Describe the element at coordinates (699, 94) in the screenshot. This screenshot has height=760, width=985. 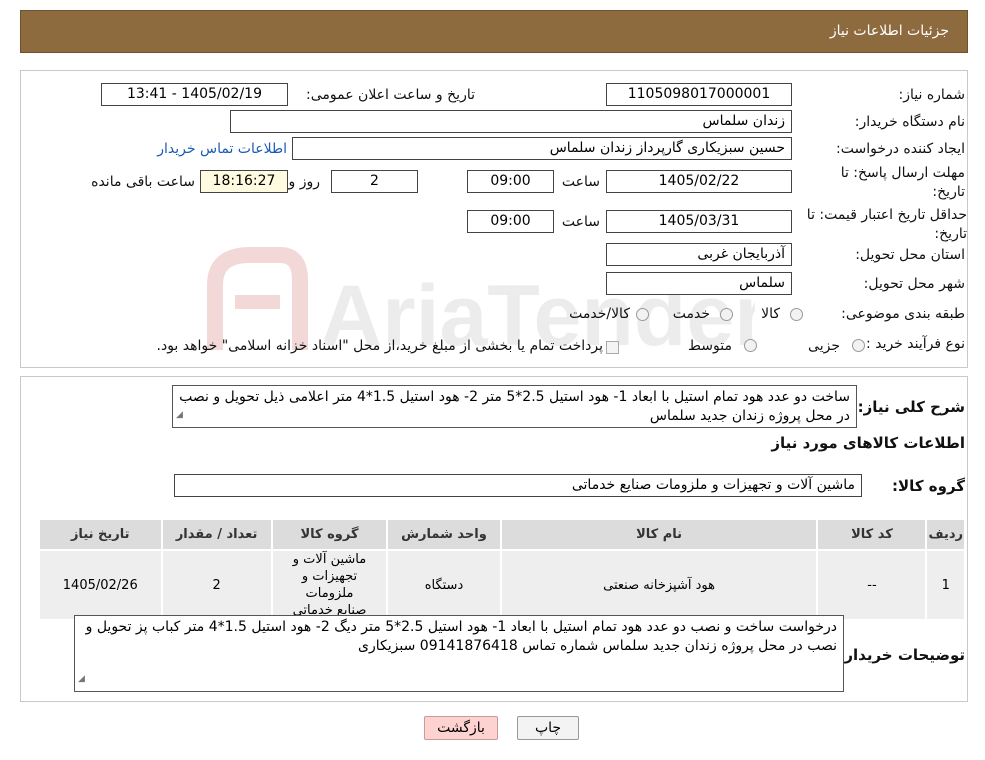
I see `need-number-field: 1105098017000001` at that location.